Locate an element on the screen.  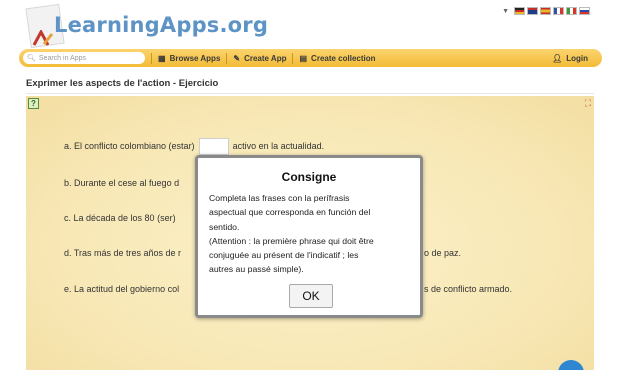
create-collection-link: ▤ Create collection is located at coordinates (337, 58).